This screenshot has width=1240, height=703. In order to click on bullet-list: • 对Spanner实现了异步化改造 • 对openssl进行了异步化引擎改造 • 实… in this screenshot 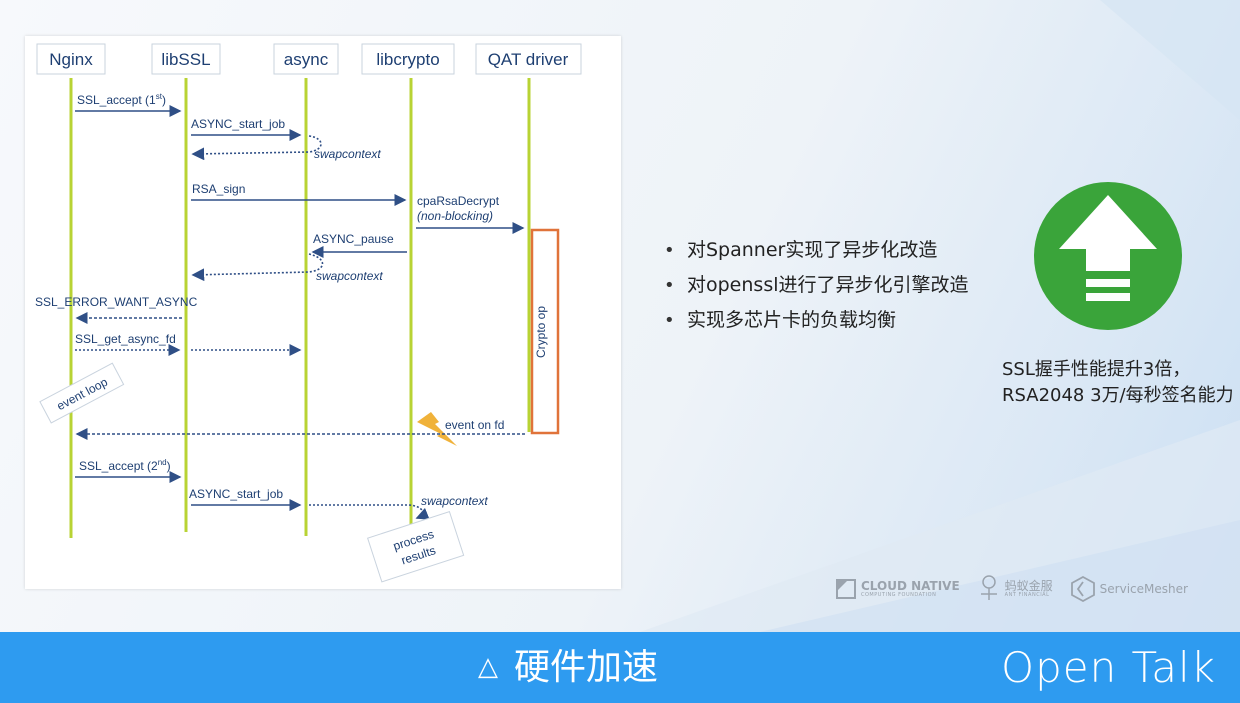, I will do `click(814, 285)`.